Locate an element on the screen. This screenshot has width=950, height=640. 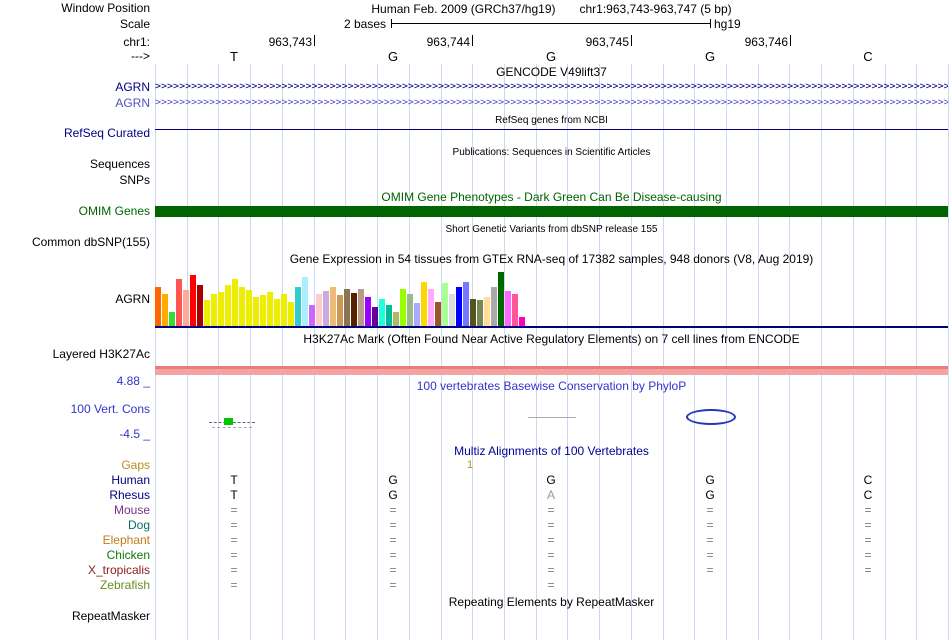
chrom-label: chr1: is located at coordinates (136, 42).